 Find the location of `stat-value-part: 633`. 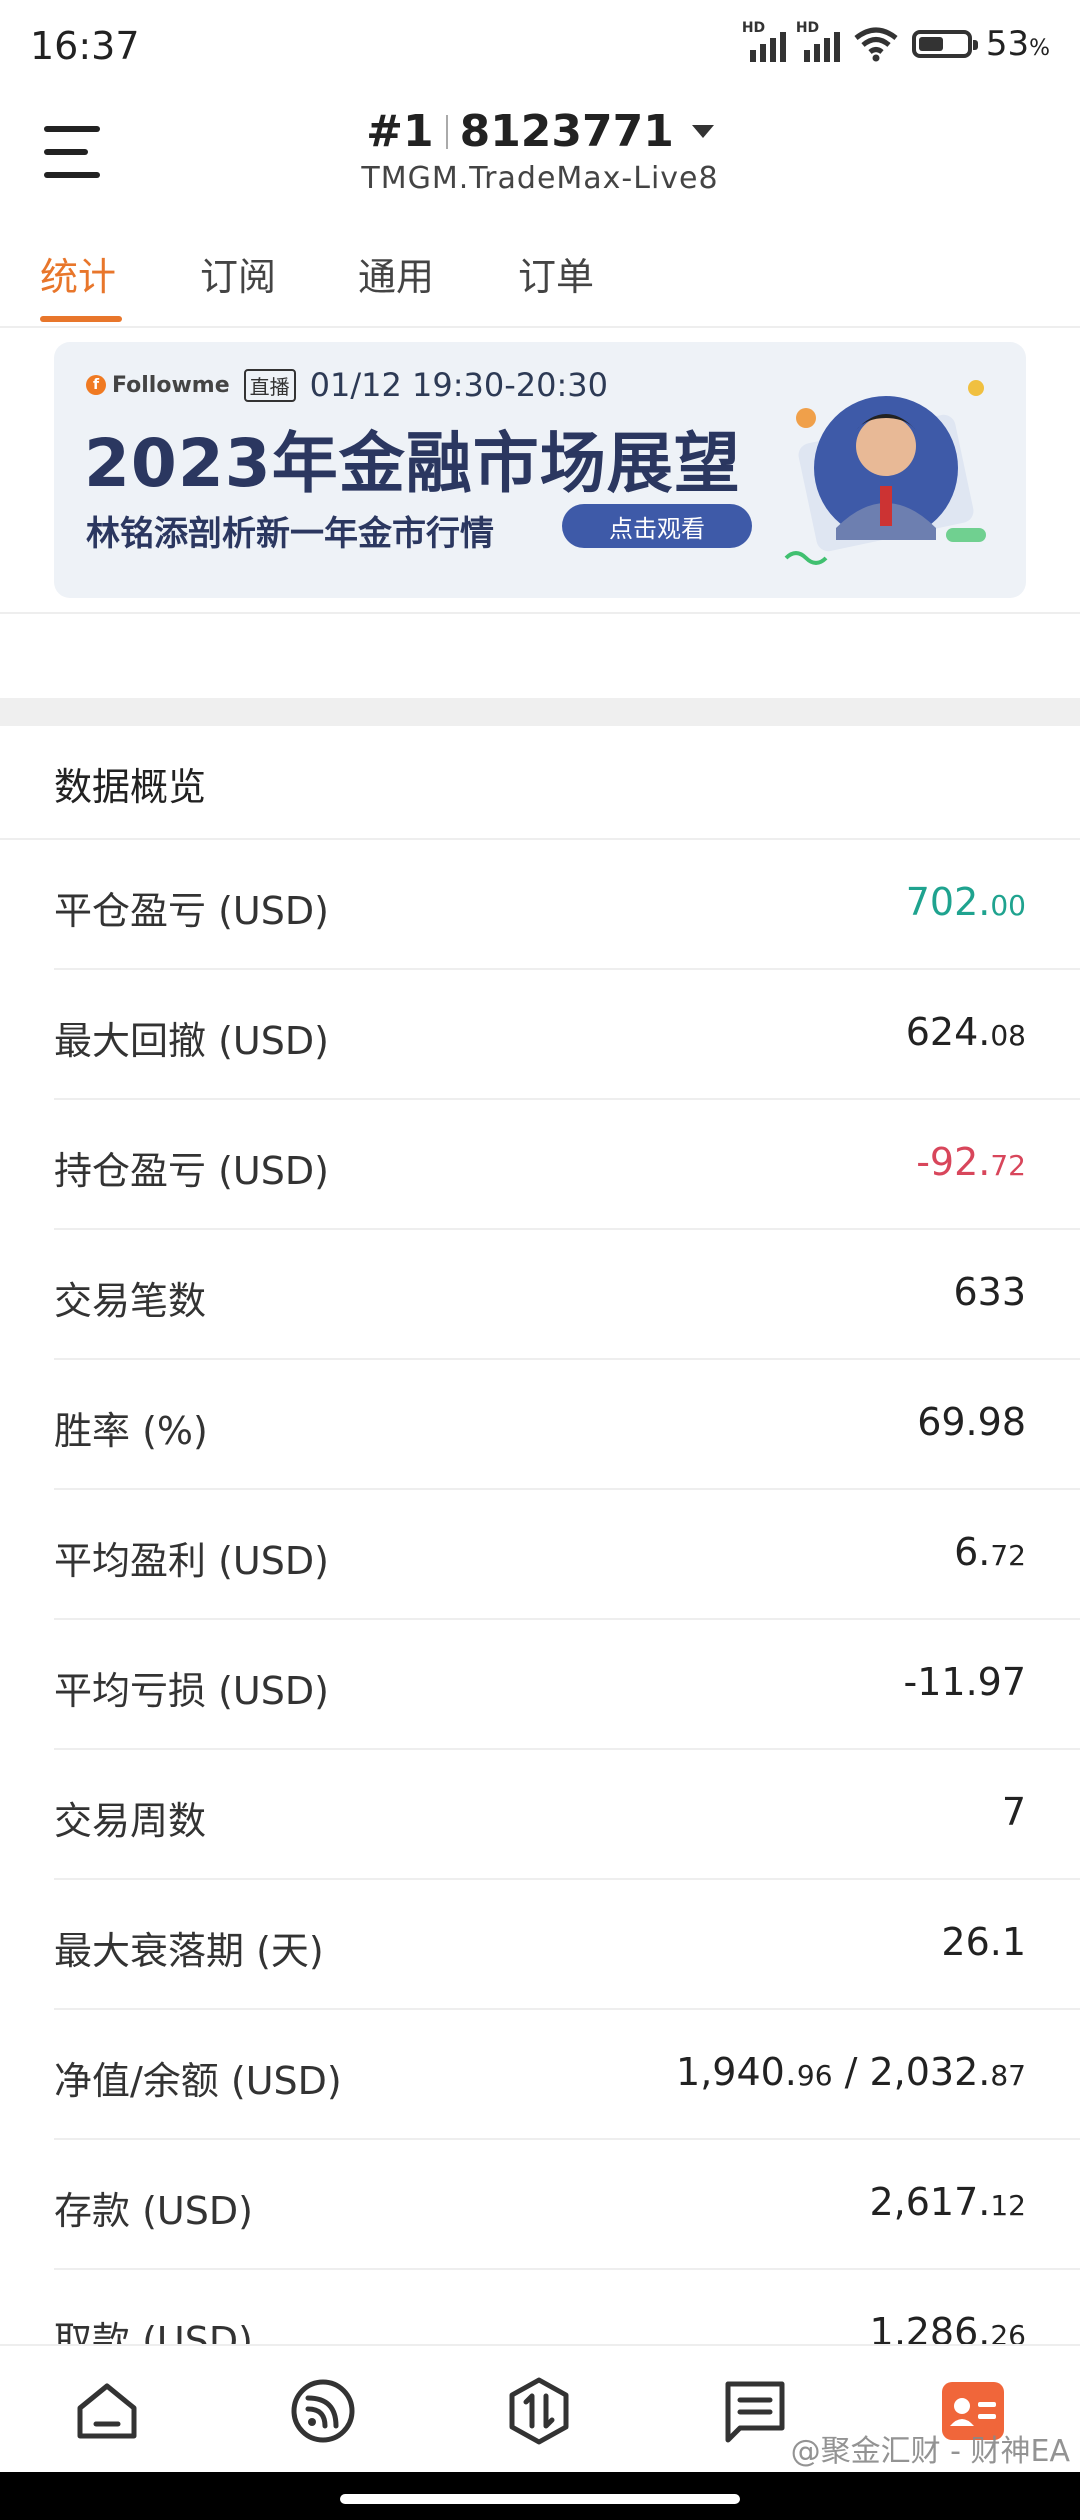

stat-value-part: 633 is located at coordinates (989, 1292).